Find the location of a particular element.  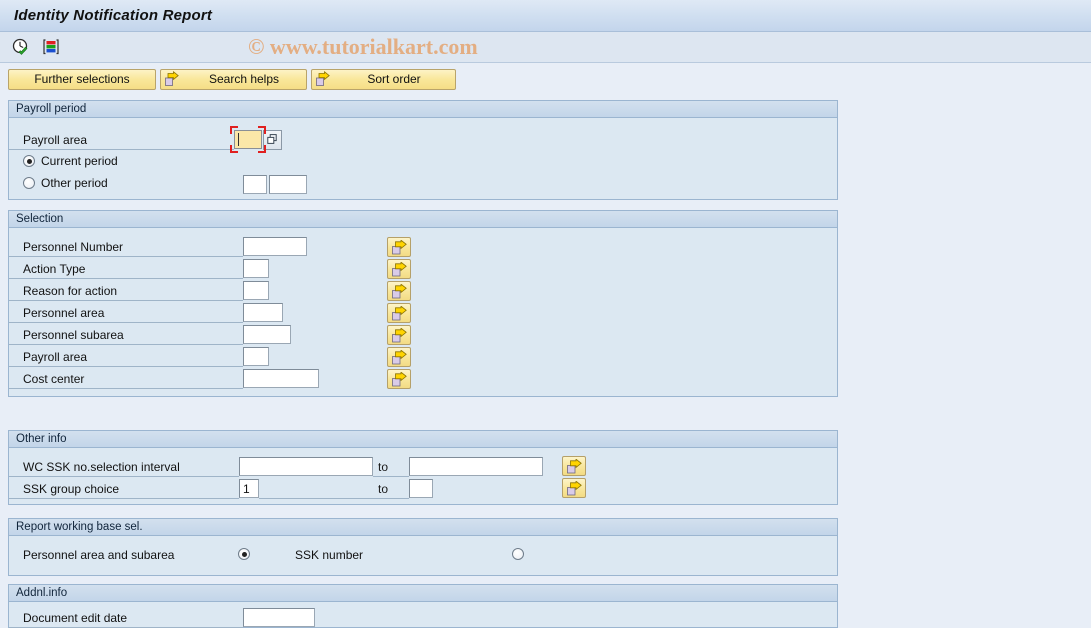

selection-row-cost-center: Cost center is located at coordinates (164, 378).